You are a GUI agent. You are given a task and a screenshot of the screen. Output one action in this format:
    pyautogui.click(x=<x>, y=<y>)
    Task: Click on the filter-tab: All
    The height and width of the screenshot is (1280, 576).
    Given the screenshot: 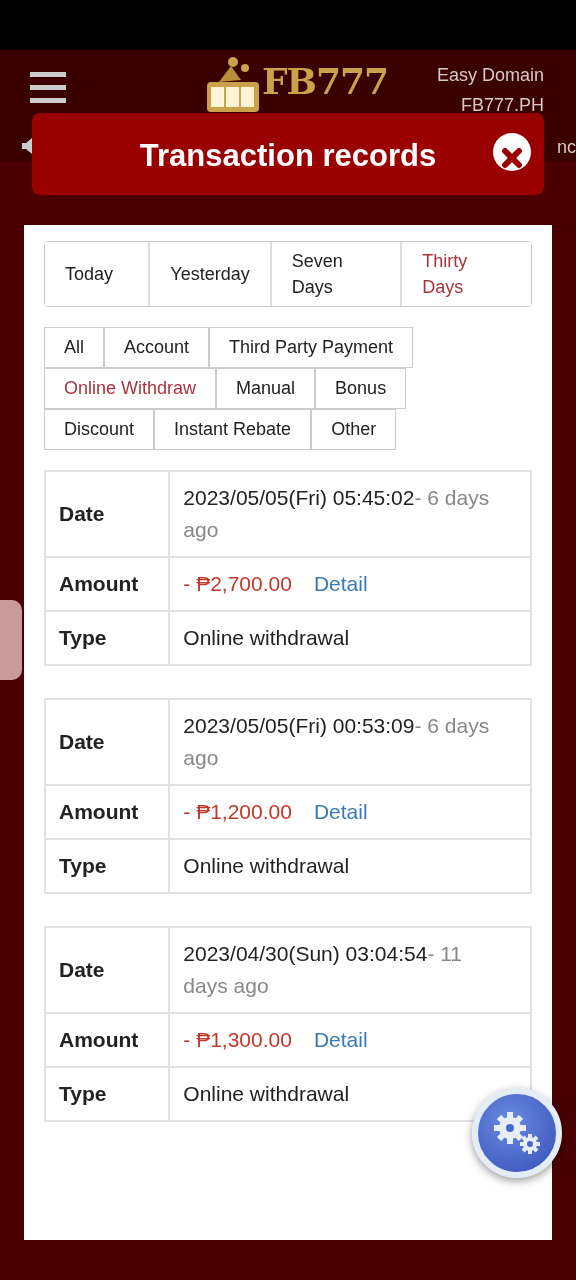 What is the action you would take?
    pyautogui.click(x=74, y=347)
    